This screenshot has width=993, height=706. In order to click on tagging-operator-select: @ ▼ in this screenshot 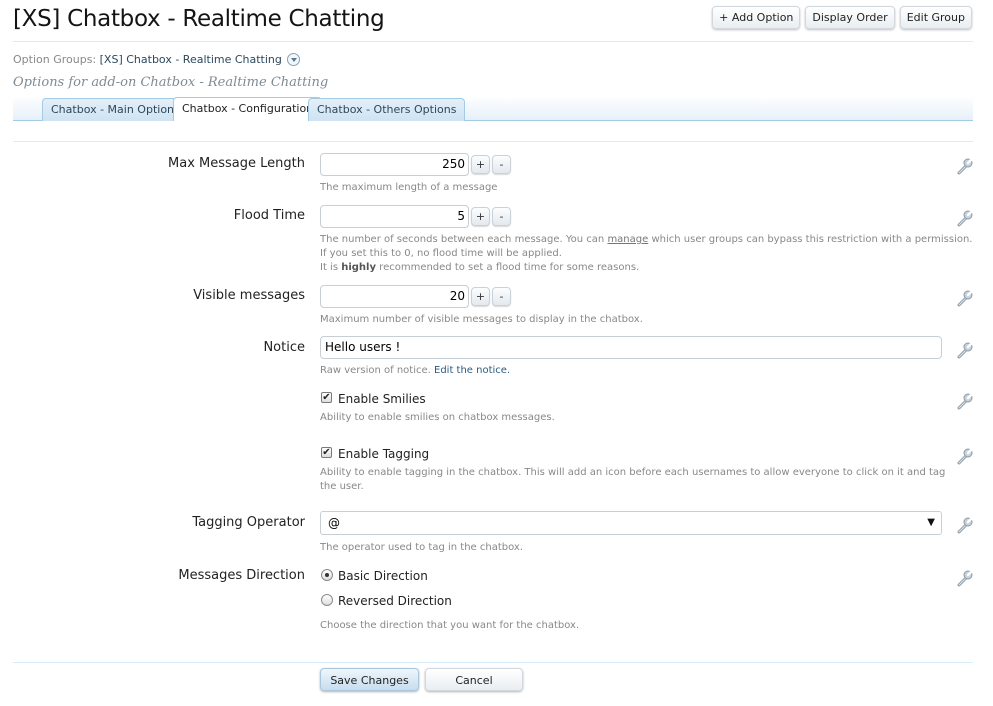, I will do `click(631, 523)`.